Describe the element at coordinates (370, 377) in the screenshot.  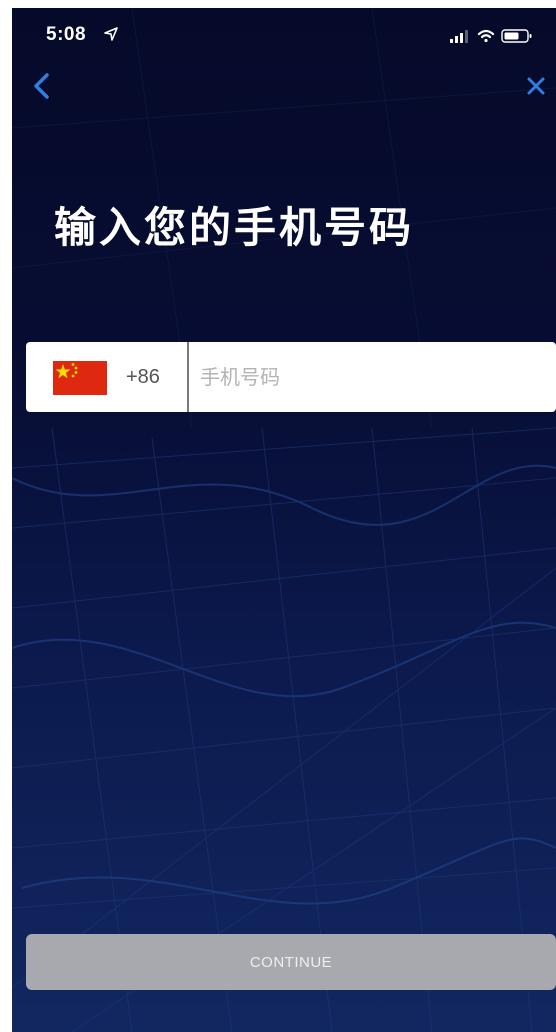
I see `phone-number-input` at that location.